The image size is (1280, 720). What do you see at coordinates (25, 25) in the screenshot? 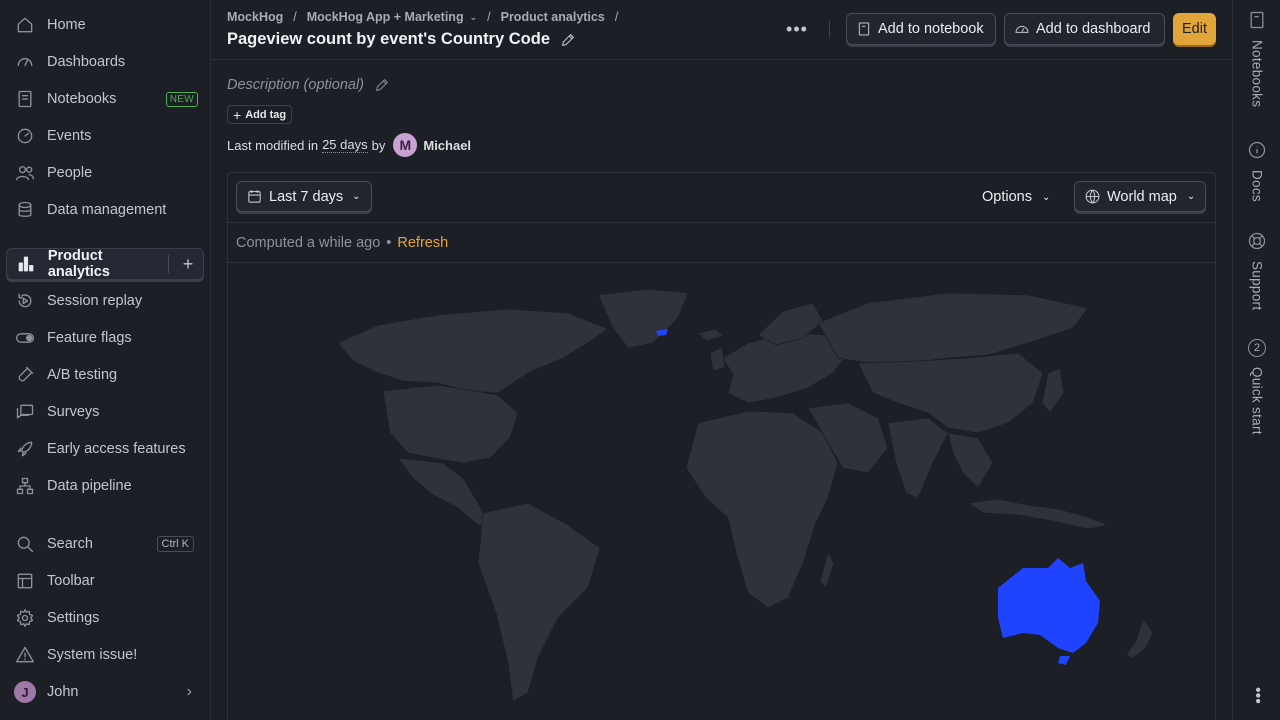
I see `home-icon` at bounding box center [25, 25].